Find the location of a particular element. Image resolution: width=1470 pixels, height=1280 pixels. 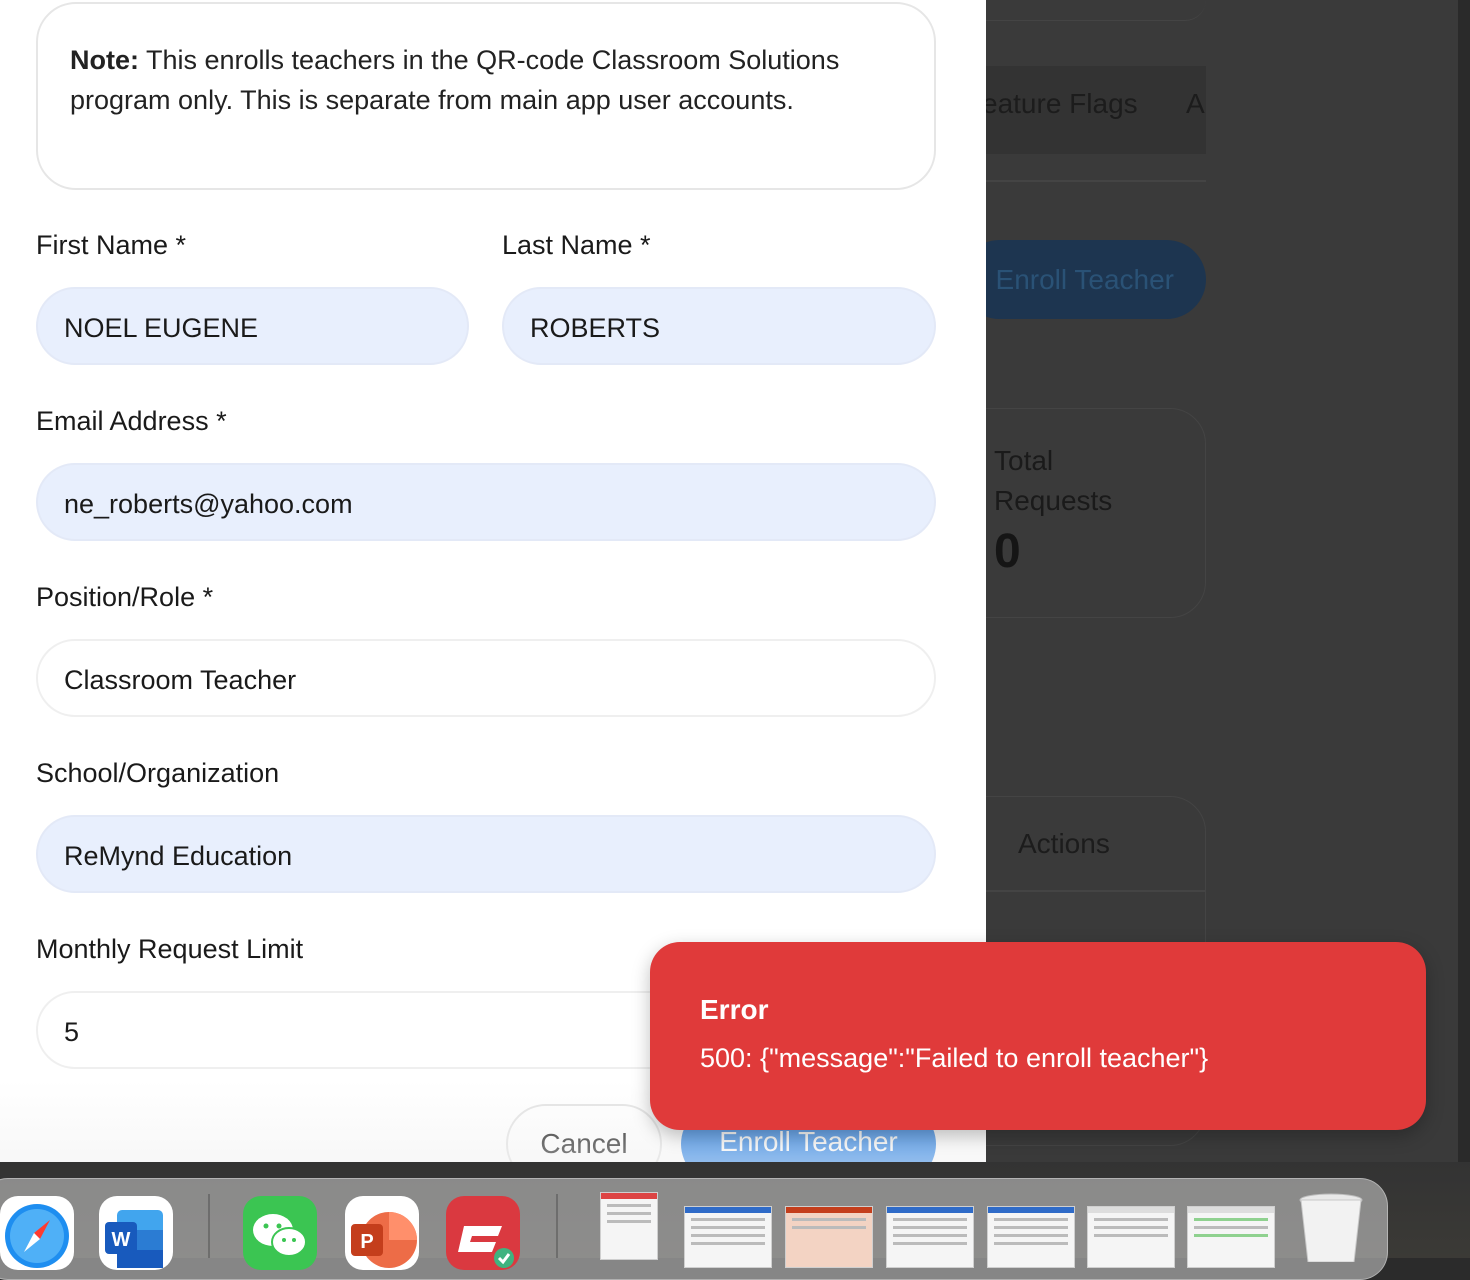

expressvpn-icon is located at coordinates (483, 1233).